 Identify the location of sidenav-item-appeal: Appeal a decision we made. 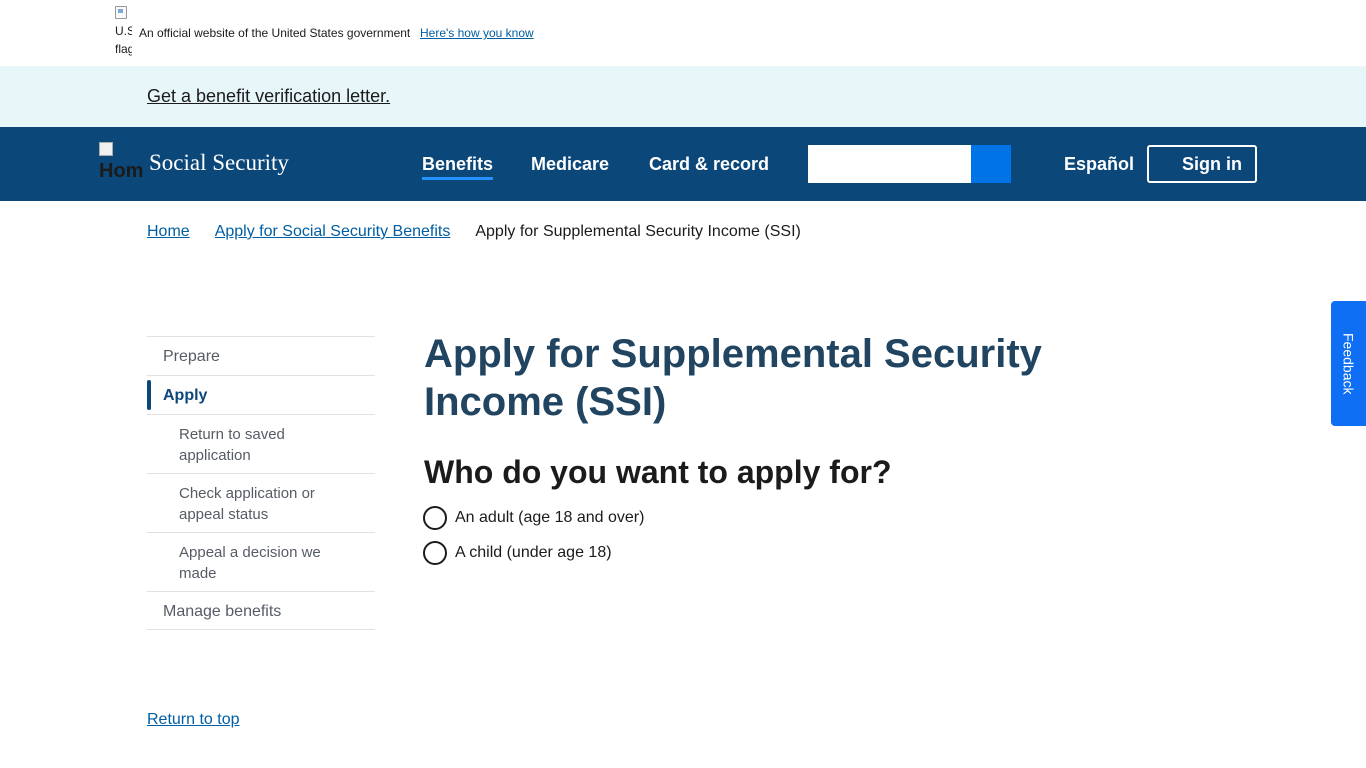
(261, 561).